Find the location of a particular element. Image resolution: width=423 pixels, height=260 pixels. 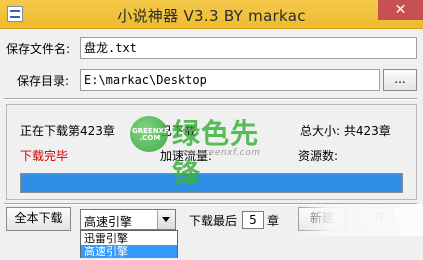

chevron-down-icon is located at coordinates (166, 219).